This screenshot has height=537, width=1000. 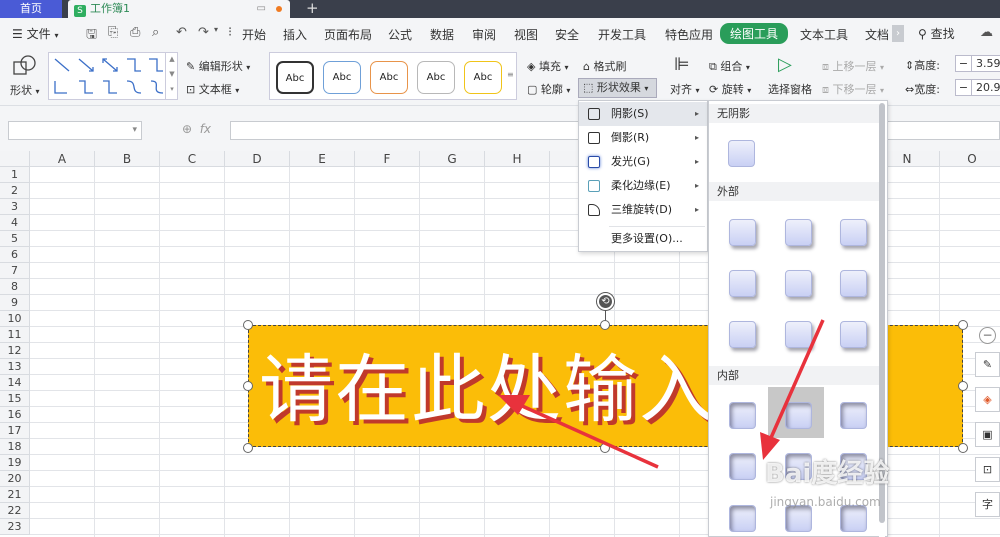 What do you see at coordinates (254, 34) in the screenshot?
I see `menu-start: 开始` at bounding box center [254, 34].